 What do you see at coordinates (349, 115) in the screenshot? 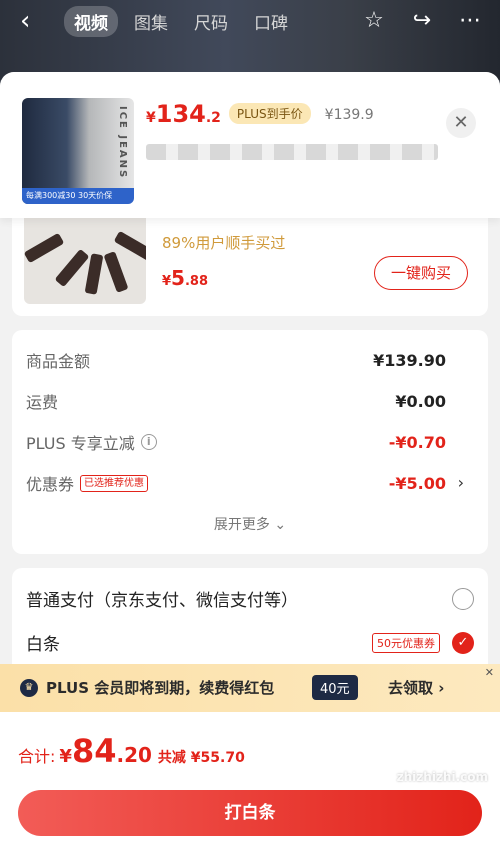
I see `original-price: ¥139.9` at bounding box center [349, 115].